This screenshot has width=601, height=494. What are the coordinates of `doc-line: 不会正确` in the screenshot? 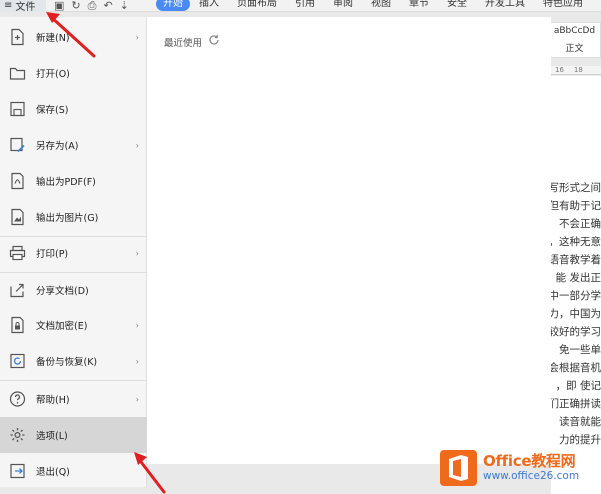 It's located at (580, 224).